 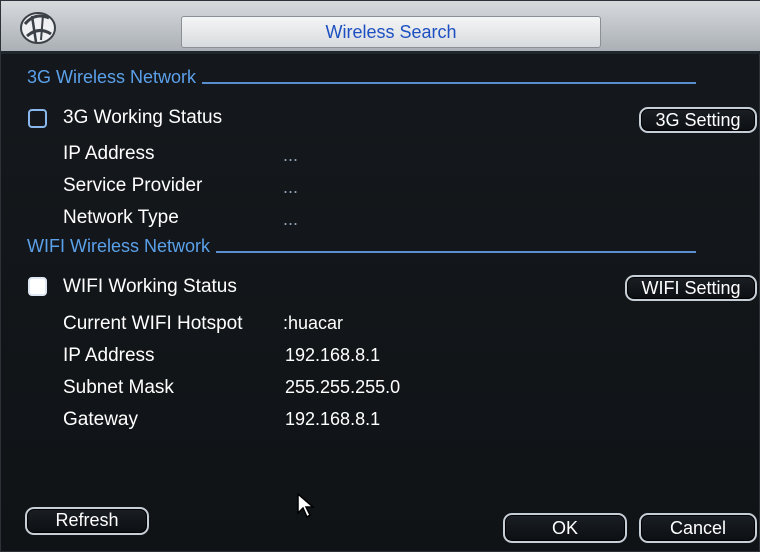 I want to click on 3g-setting-button: 3G Setting, so click(x=698, y=120).